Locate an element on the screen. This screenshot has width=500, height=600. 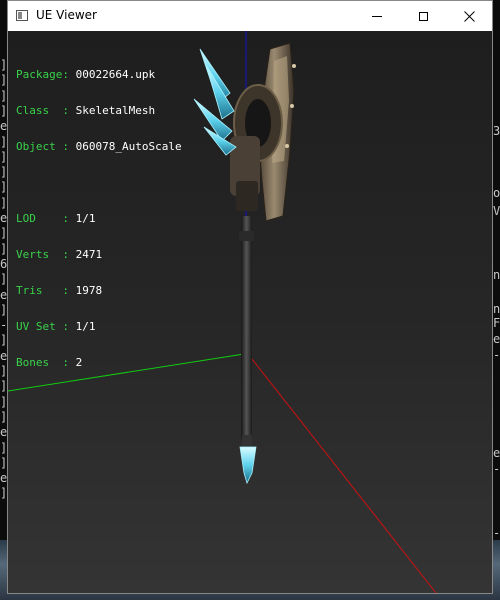
shaft-band is located at coordinates (246, 236).